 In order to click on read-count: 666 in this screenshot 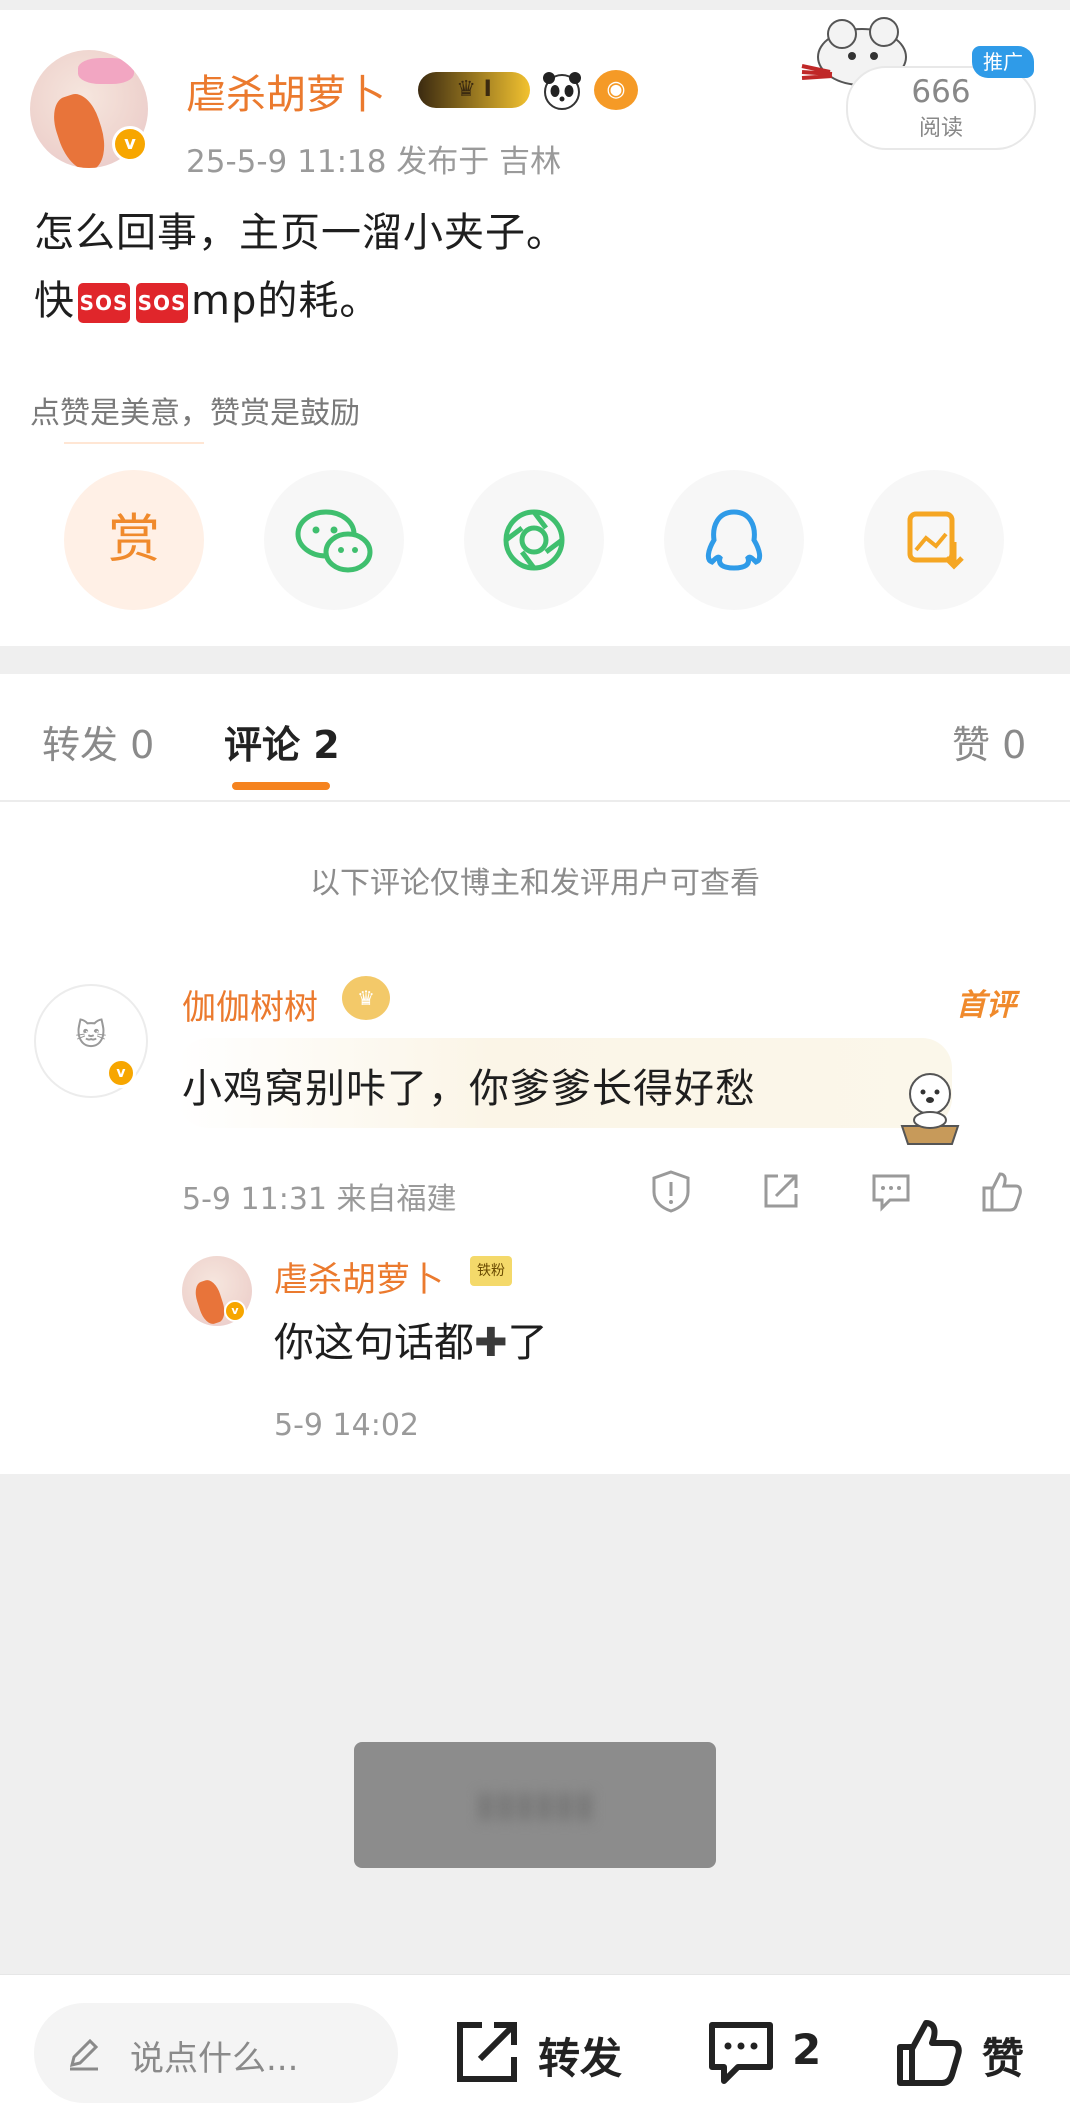, I will do `click(941, 92)`.